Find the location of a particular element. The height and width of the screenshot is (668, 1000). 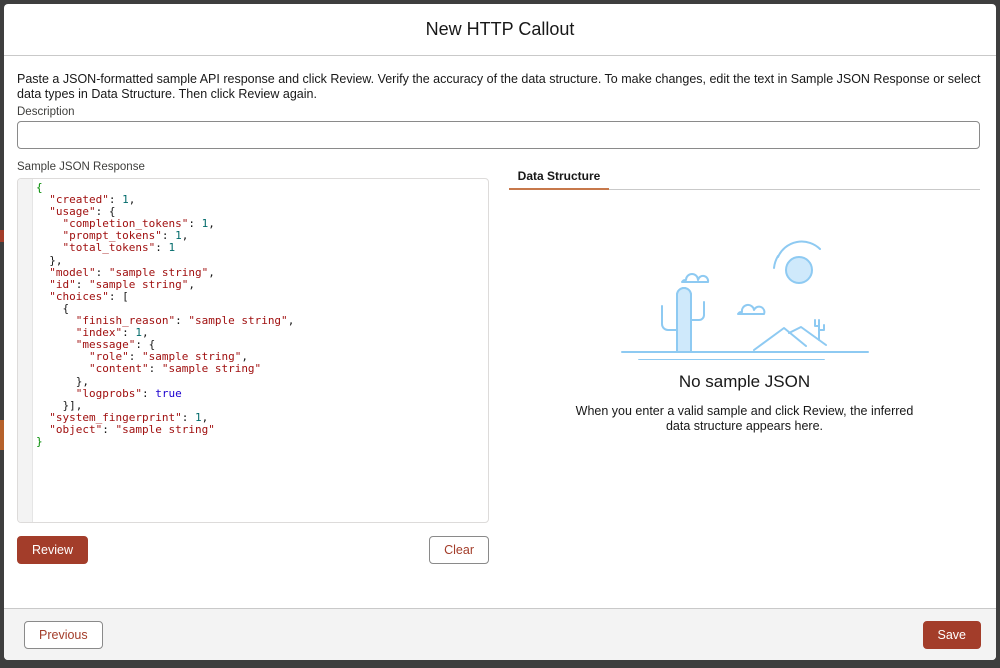

modal-footer: Previous Save is located at coordinates (500, 634).